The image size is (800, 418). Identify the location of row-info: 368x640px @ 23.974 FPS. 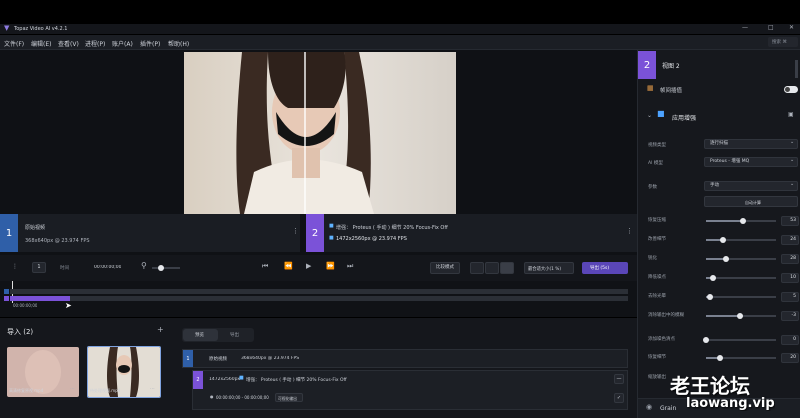
(270, 358).